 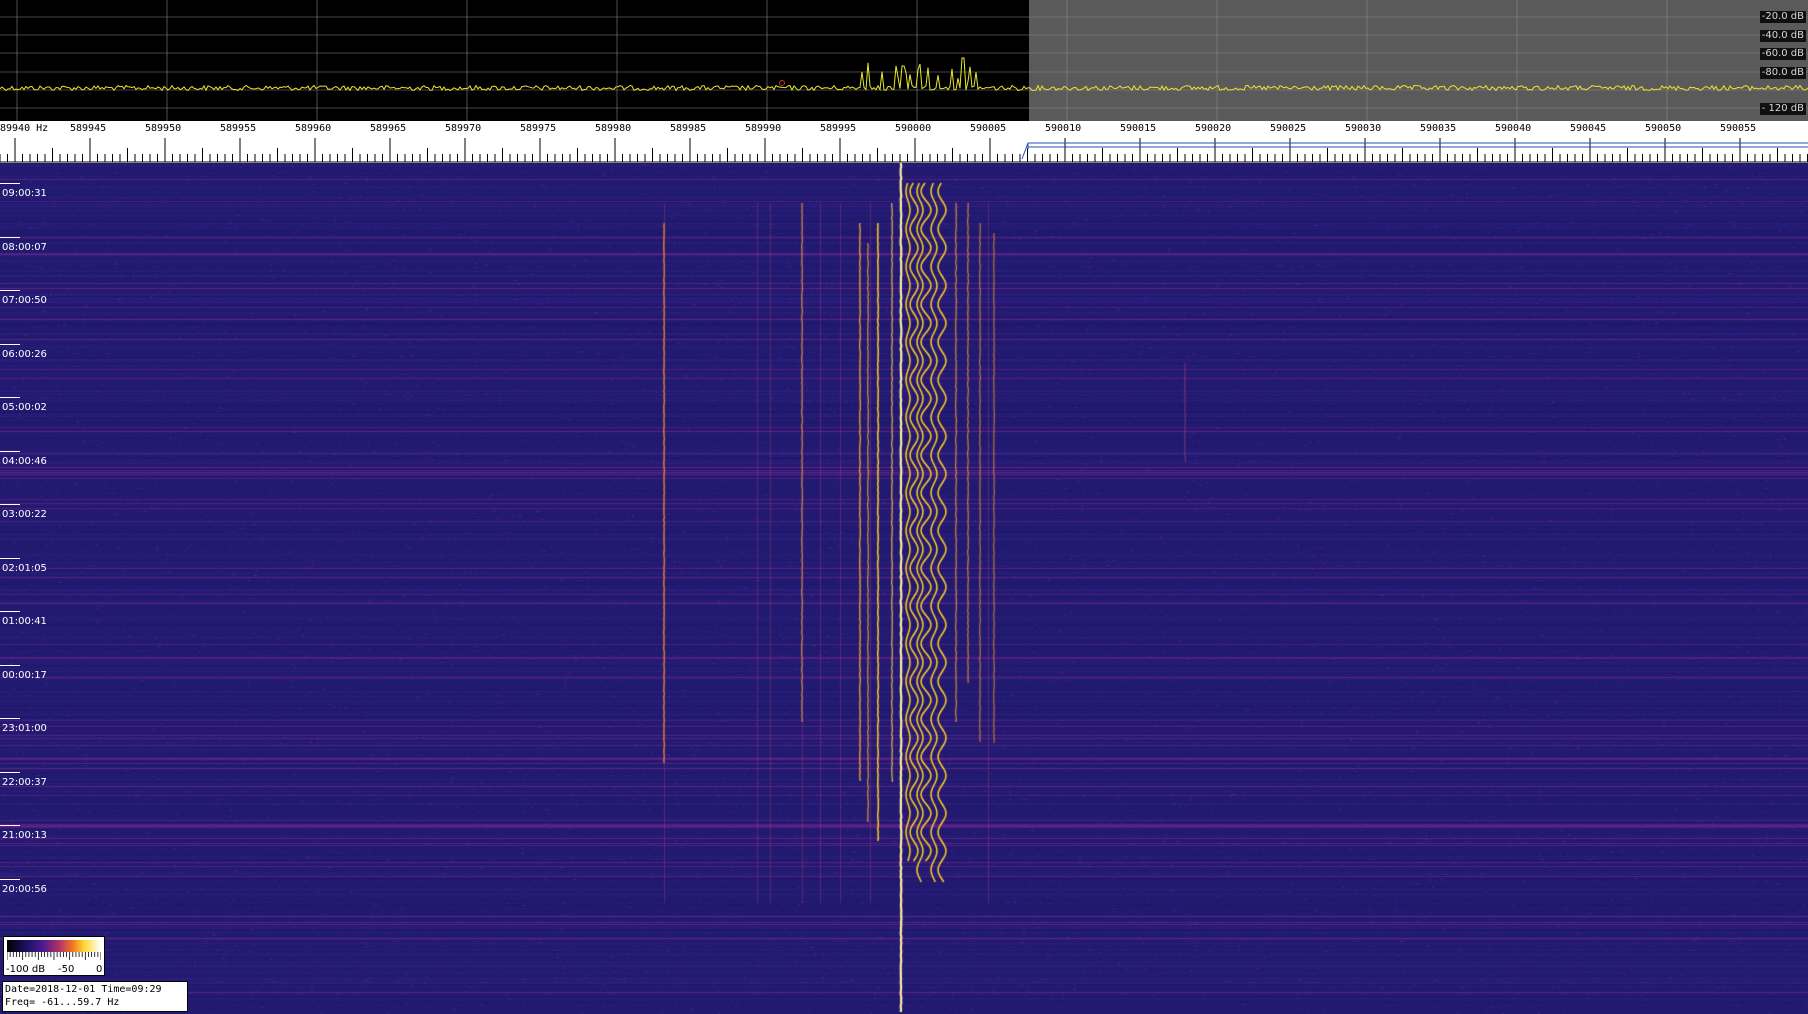 I want to click on db-label-5: - 120 dB, so click(x=1782, y=109).